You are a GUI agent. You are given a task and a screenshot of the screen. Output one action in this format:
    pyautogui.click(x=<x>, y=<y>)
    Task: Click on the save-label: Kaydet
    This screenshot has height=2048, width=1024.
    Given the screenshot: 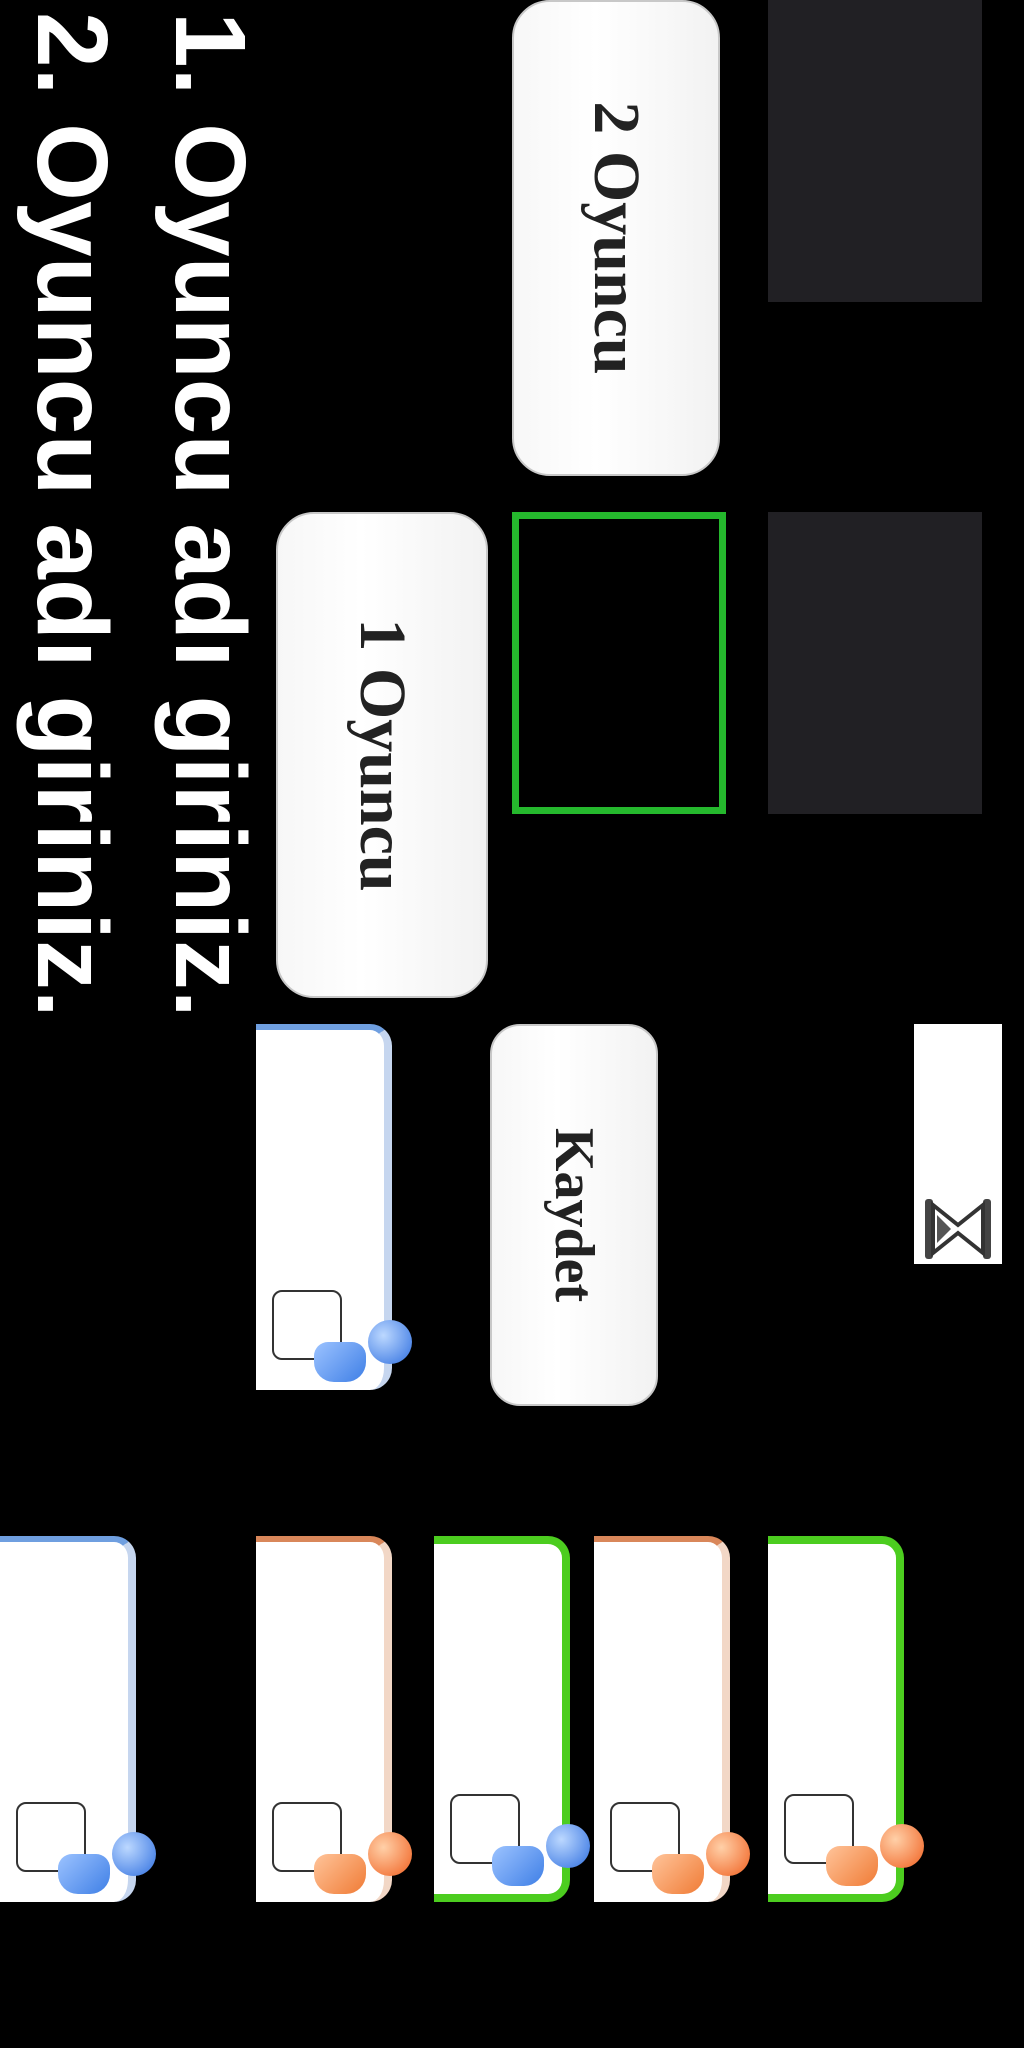 What is the action you would take?
    pyautogui.click(x=574, y=1215)
    